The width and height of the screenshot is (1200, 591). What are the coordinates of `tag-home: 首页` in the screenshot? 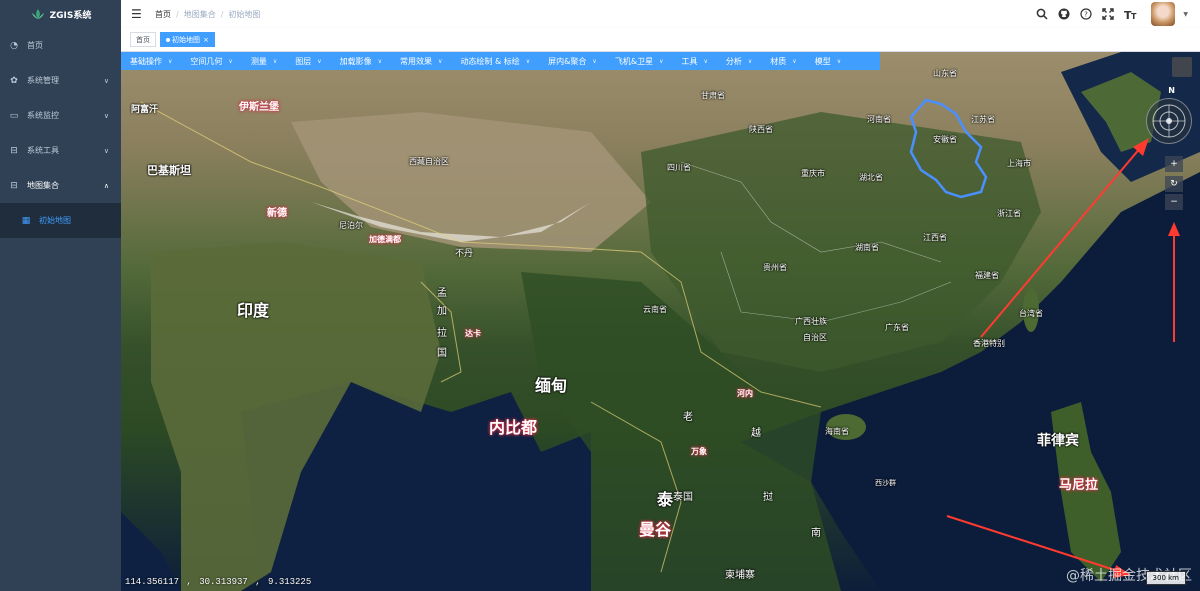 It's located at (143, 39).